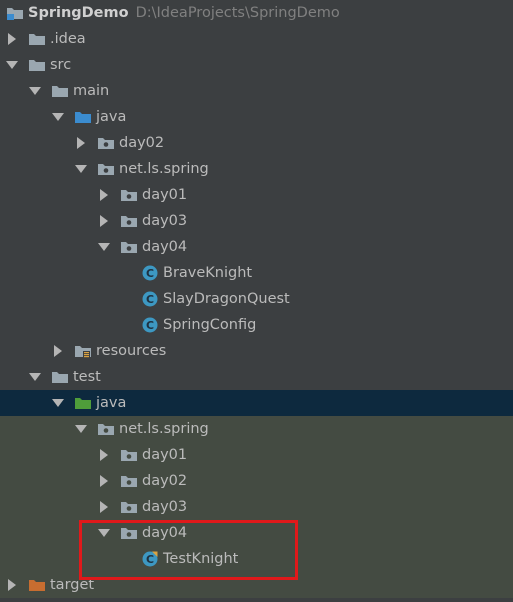  What do you see at coordinates (256, 455) in the screenshot?
I see `tree-row-test-day01: day01` at bounding box center [256, 455].